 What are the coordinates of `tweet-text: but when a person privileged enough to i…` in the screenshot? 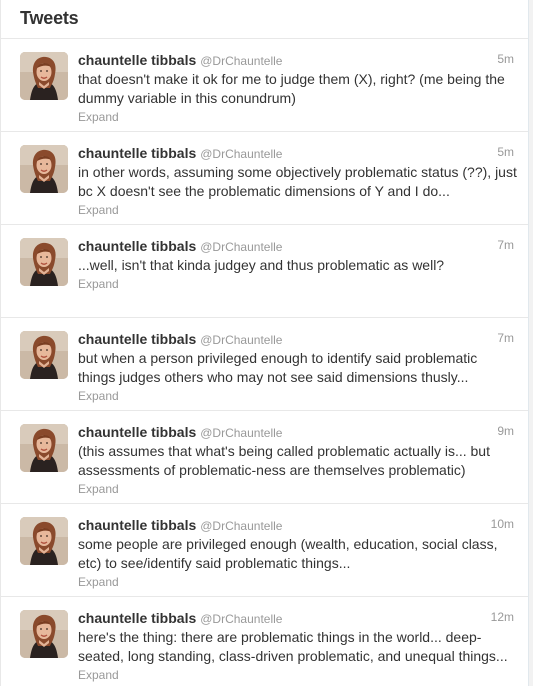 It's located at (278, 367).